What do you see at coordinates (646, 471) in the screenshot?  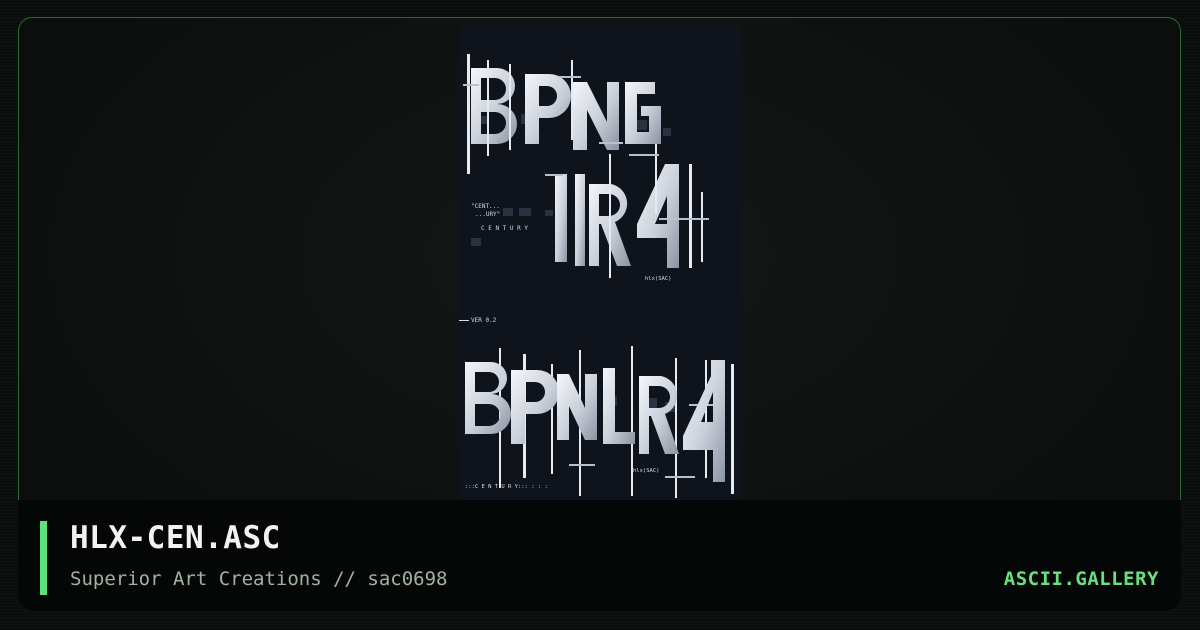 I see `label-hlx-bottom: hlx(SAC)` at bounding box center [646, 471].